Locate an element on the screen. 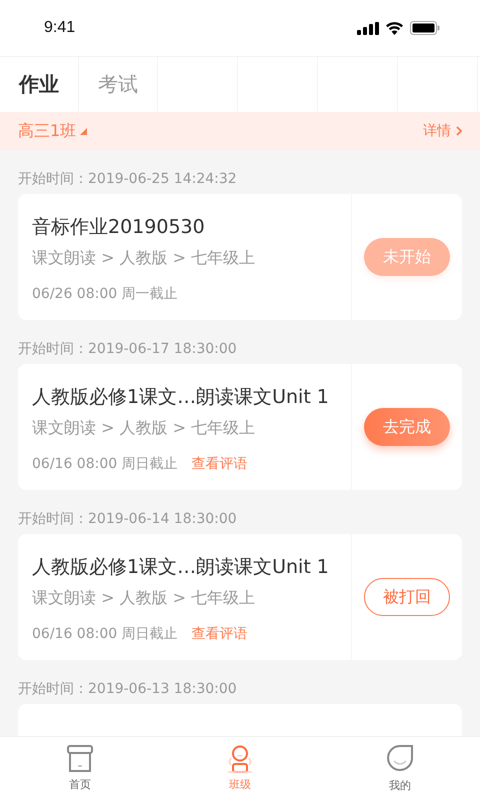 The image size is (480, 800). class-selector: 高三1班 is located at coordinates (53, 131).